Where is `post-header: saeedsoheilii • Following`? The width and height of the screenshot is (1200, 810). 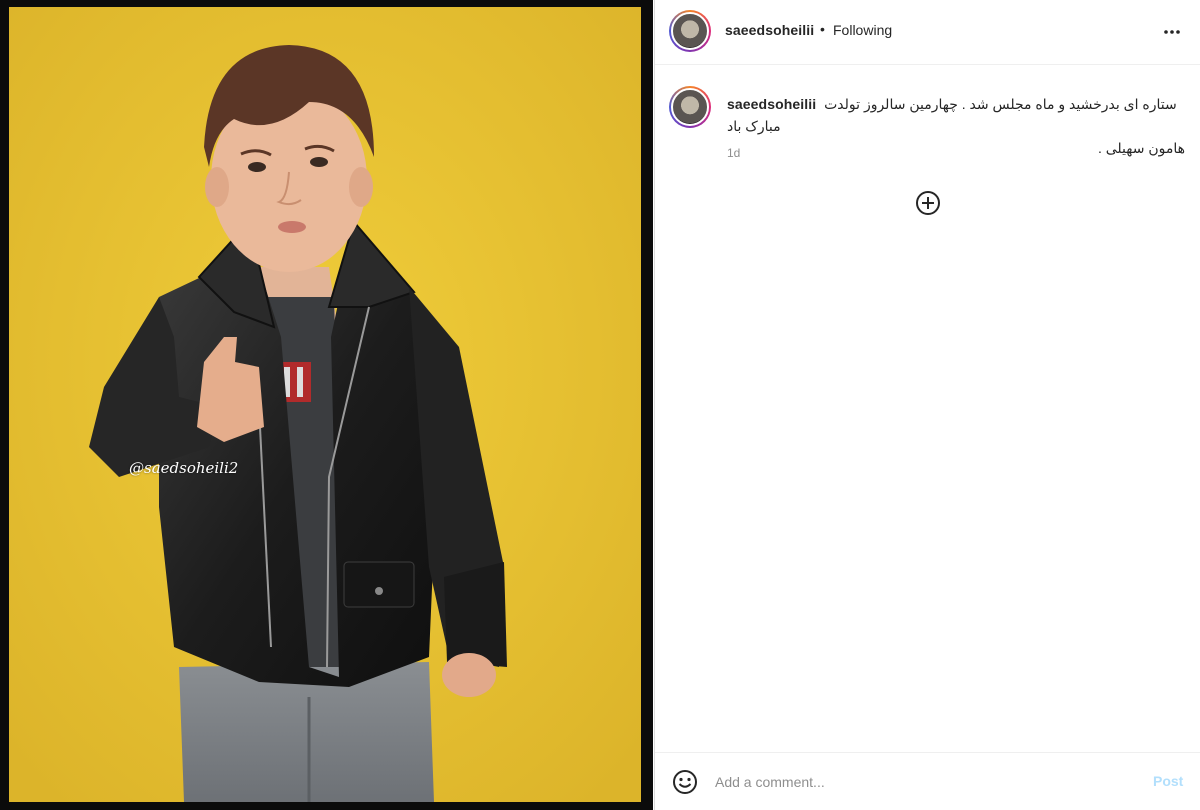 post-header: saeedsoheilii • Following is located at coordinates (927, 32).